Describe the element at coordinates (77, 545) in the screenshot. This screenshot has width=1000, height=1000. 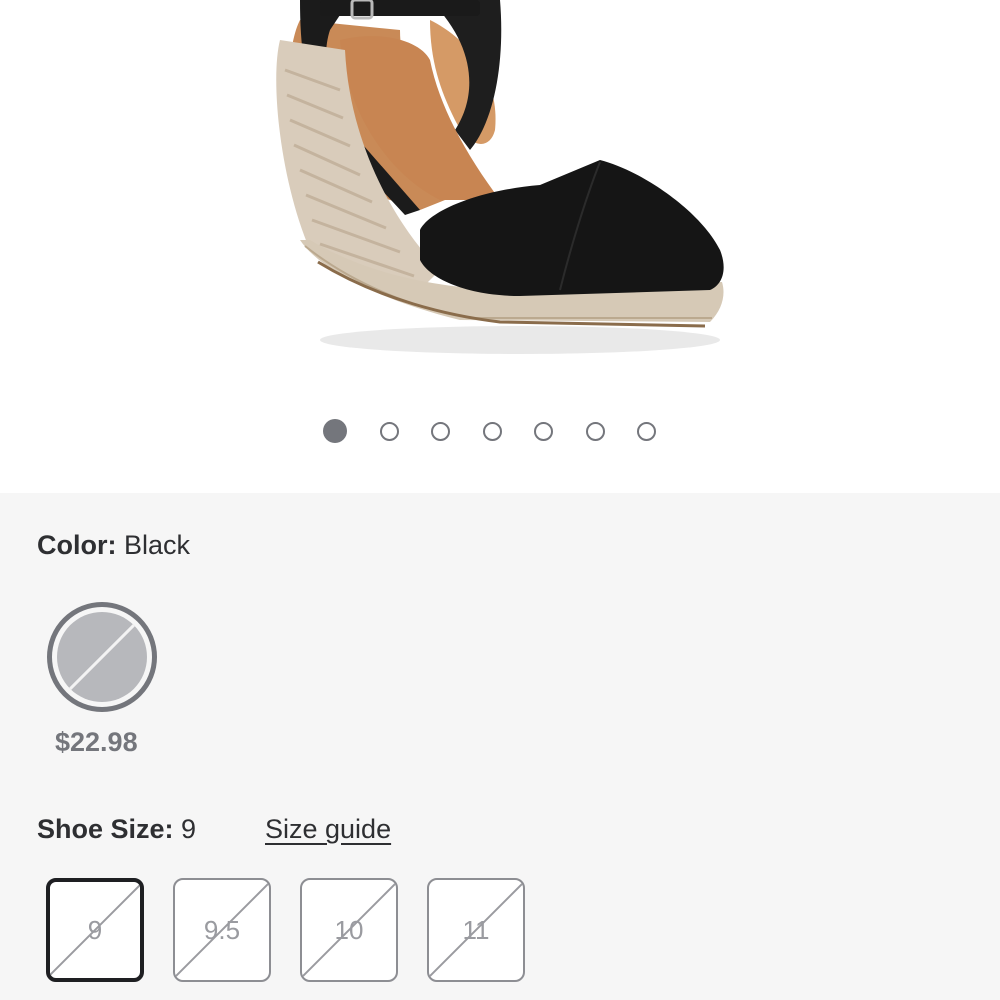
I see `color-label: Color:` at that location.